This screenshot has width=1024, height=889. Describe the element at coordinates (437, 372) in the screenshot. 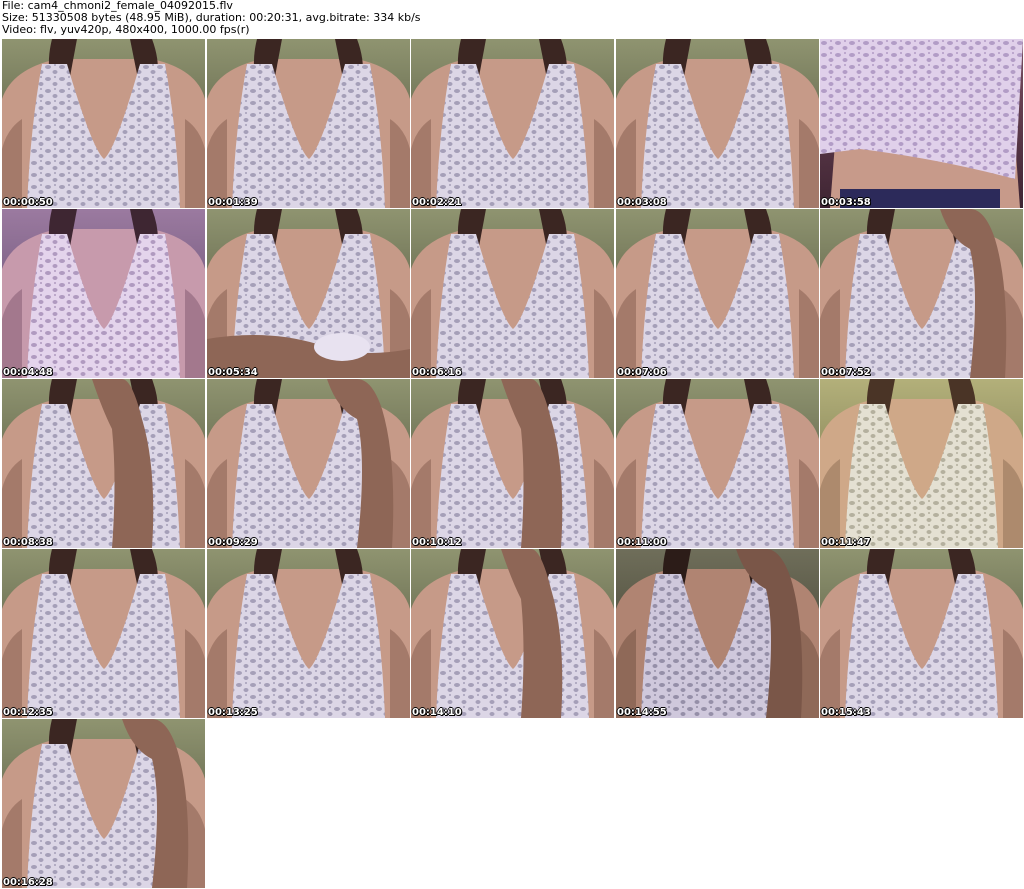

I see `thumbnail-timestamp: 00:06:16` at that location.